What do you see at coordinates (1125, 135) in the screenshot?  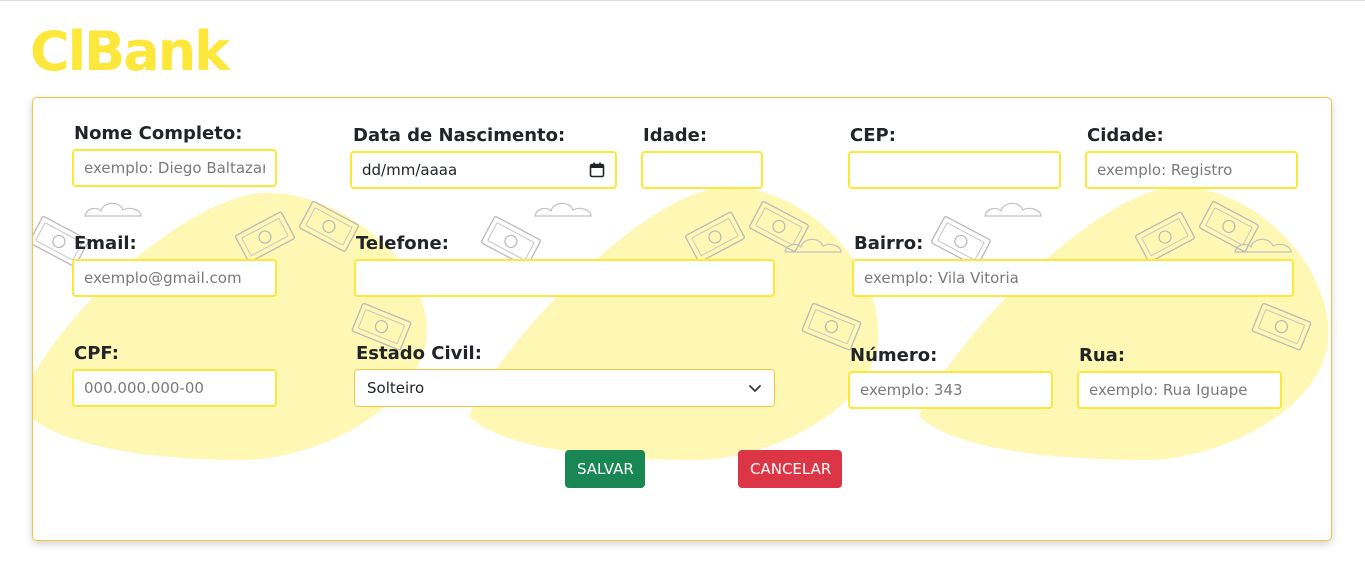 I see `cidade-label: Cidade:` at bounding box center [1125, 135].